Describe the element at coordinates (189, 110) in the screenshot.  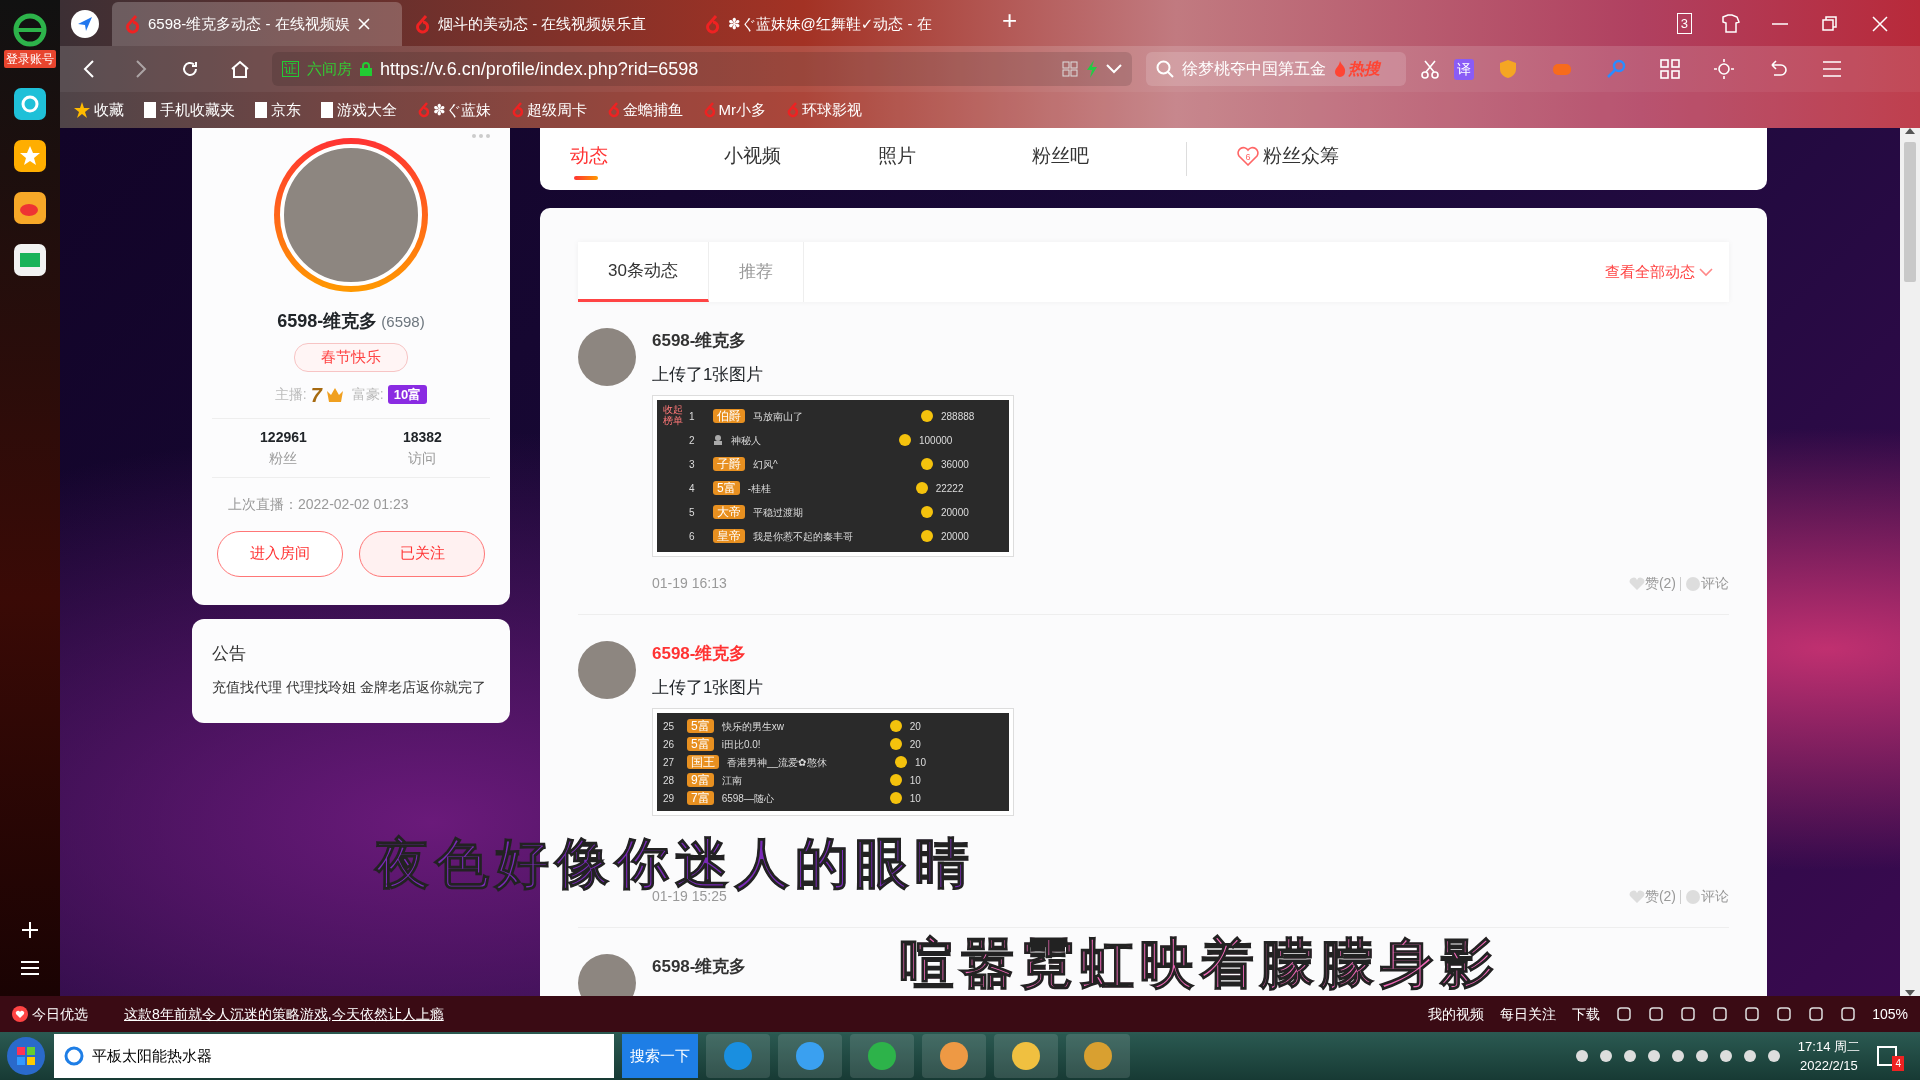
I see `bookmark-item: 手机收藏夹` at that location.